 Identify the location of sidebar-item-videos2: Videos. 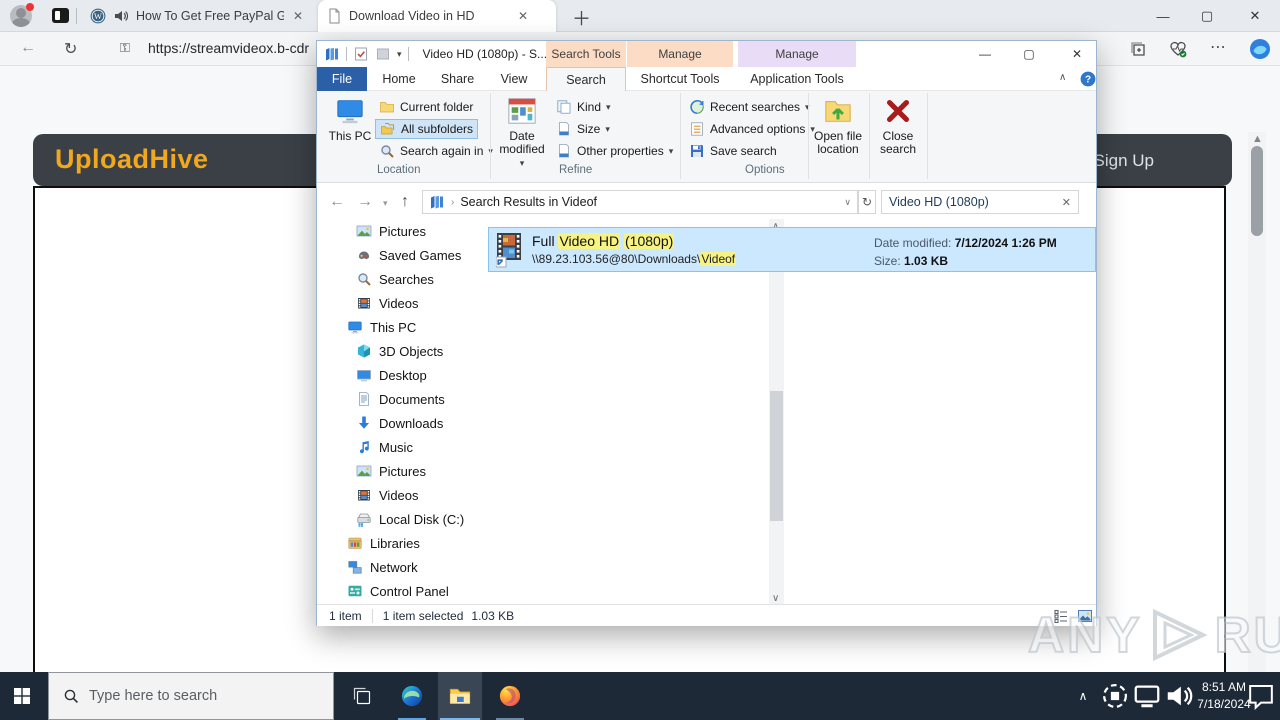
(394, 495).